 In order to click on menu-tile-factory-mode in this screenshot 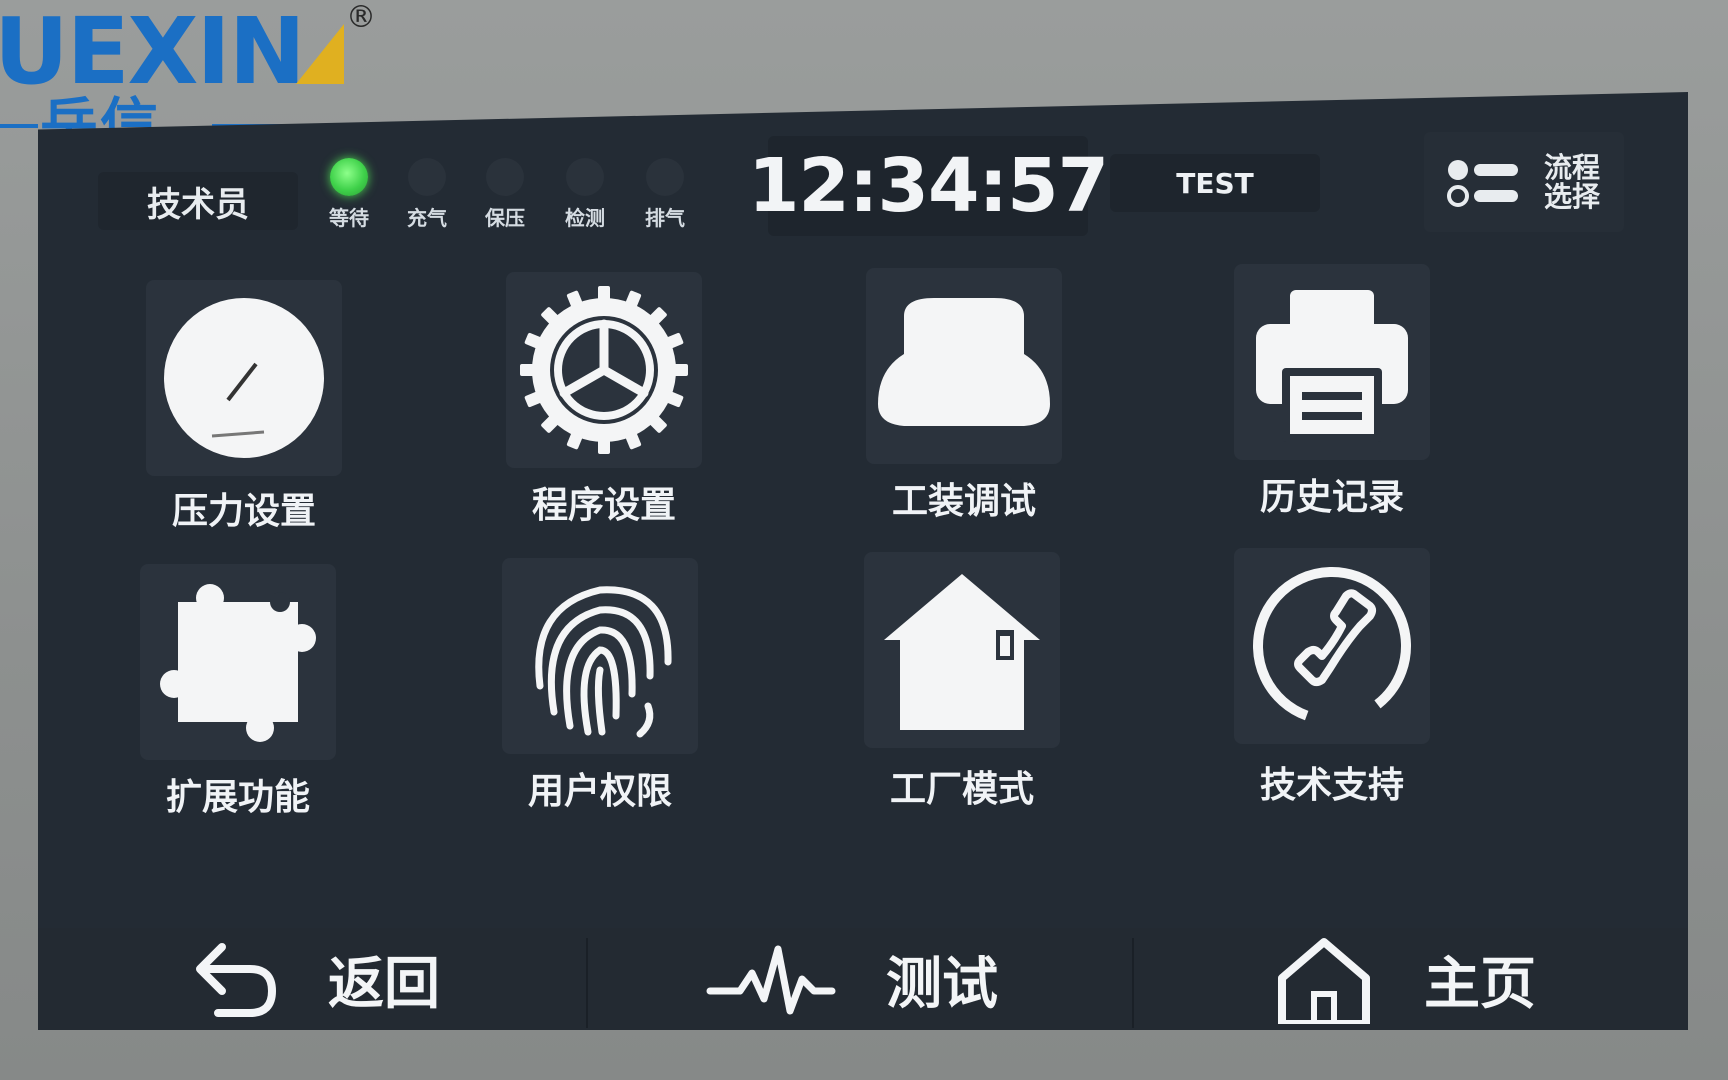, I will do `click(962, 650)`.